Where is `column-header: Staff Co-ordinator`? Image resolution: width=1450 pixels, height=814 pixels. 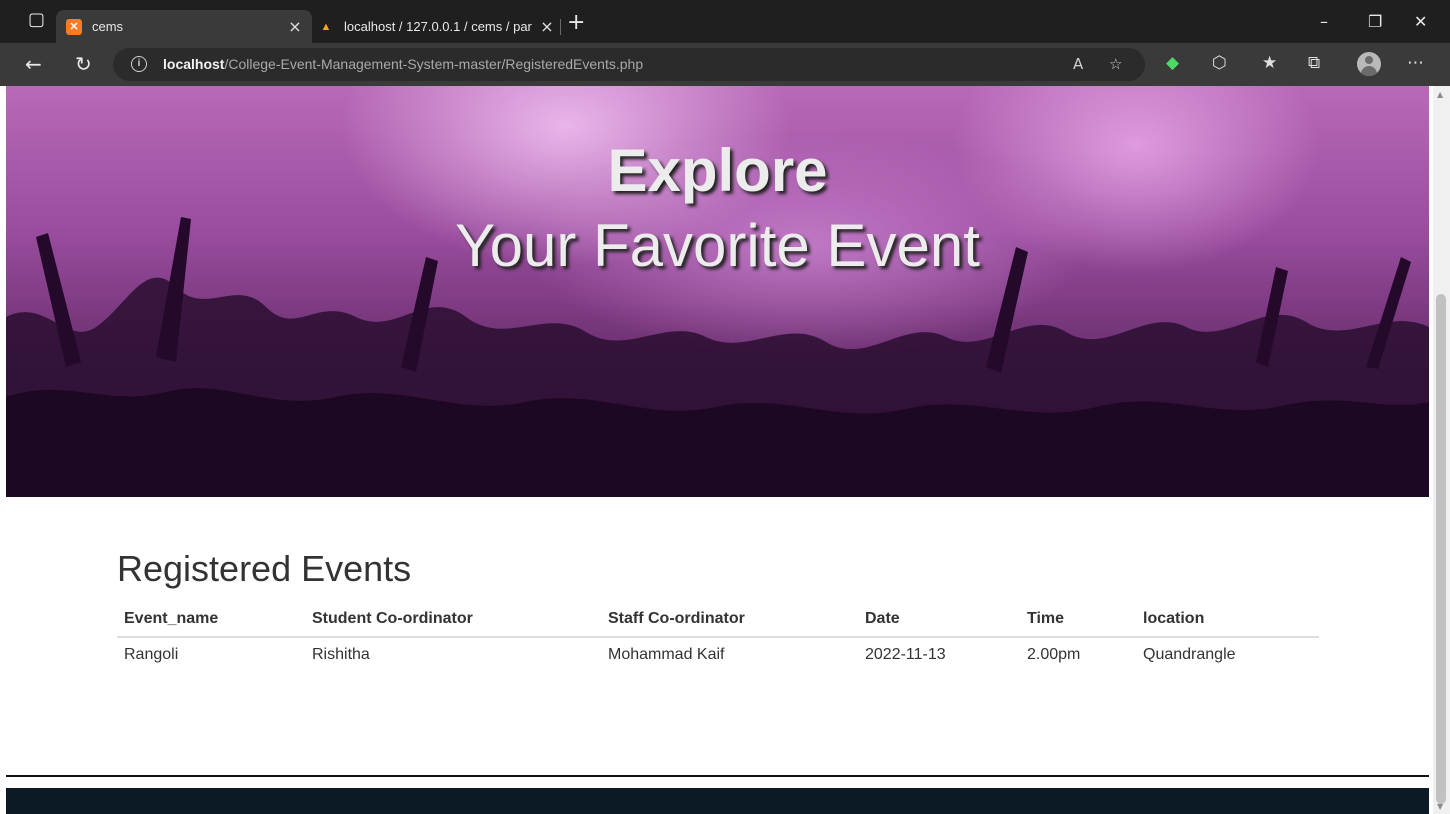 column-header: Staff Co-ordinator is located at coordinates (729, 620).